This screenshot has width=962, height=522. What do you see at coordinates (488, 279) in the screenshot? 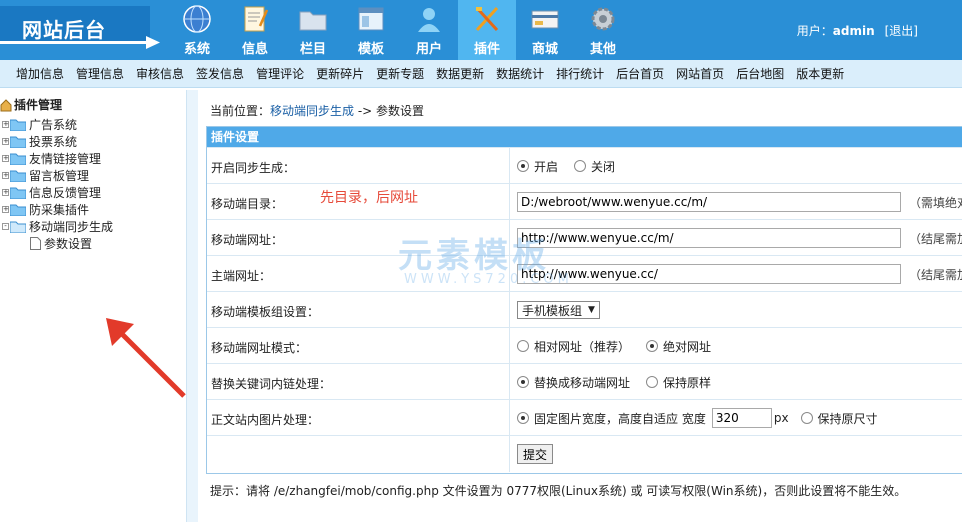
I see `watermark-url: WWW.YS720.COM` at bounding box center [488, 279].